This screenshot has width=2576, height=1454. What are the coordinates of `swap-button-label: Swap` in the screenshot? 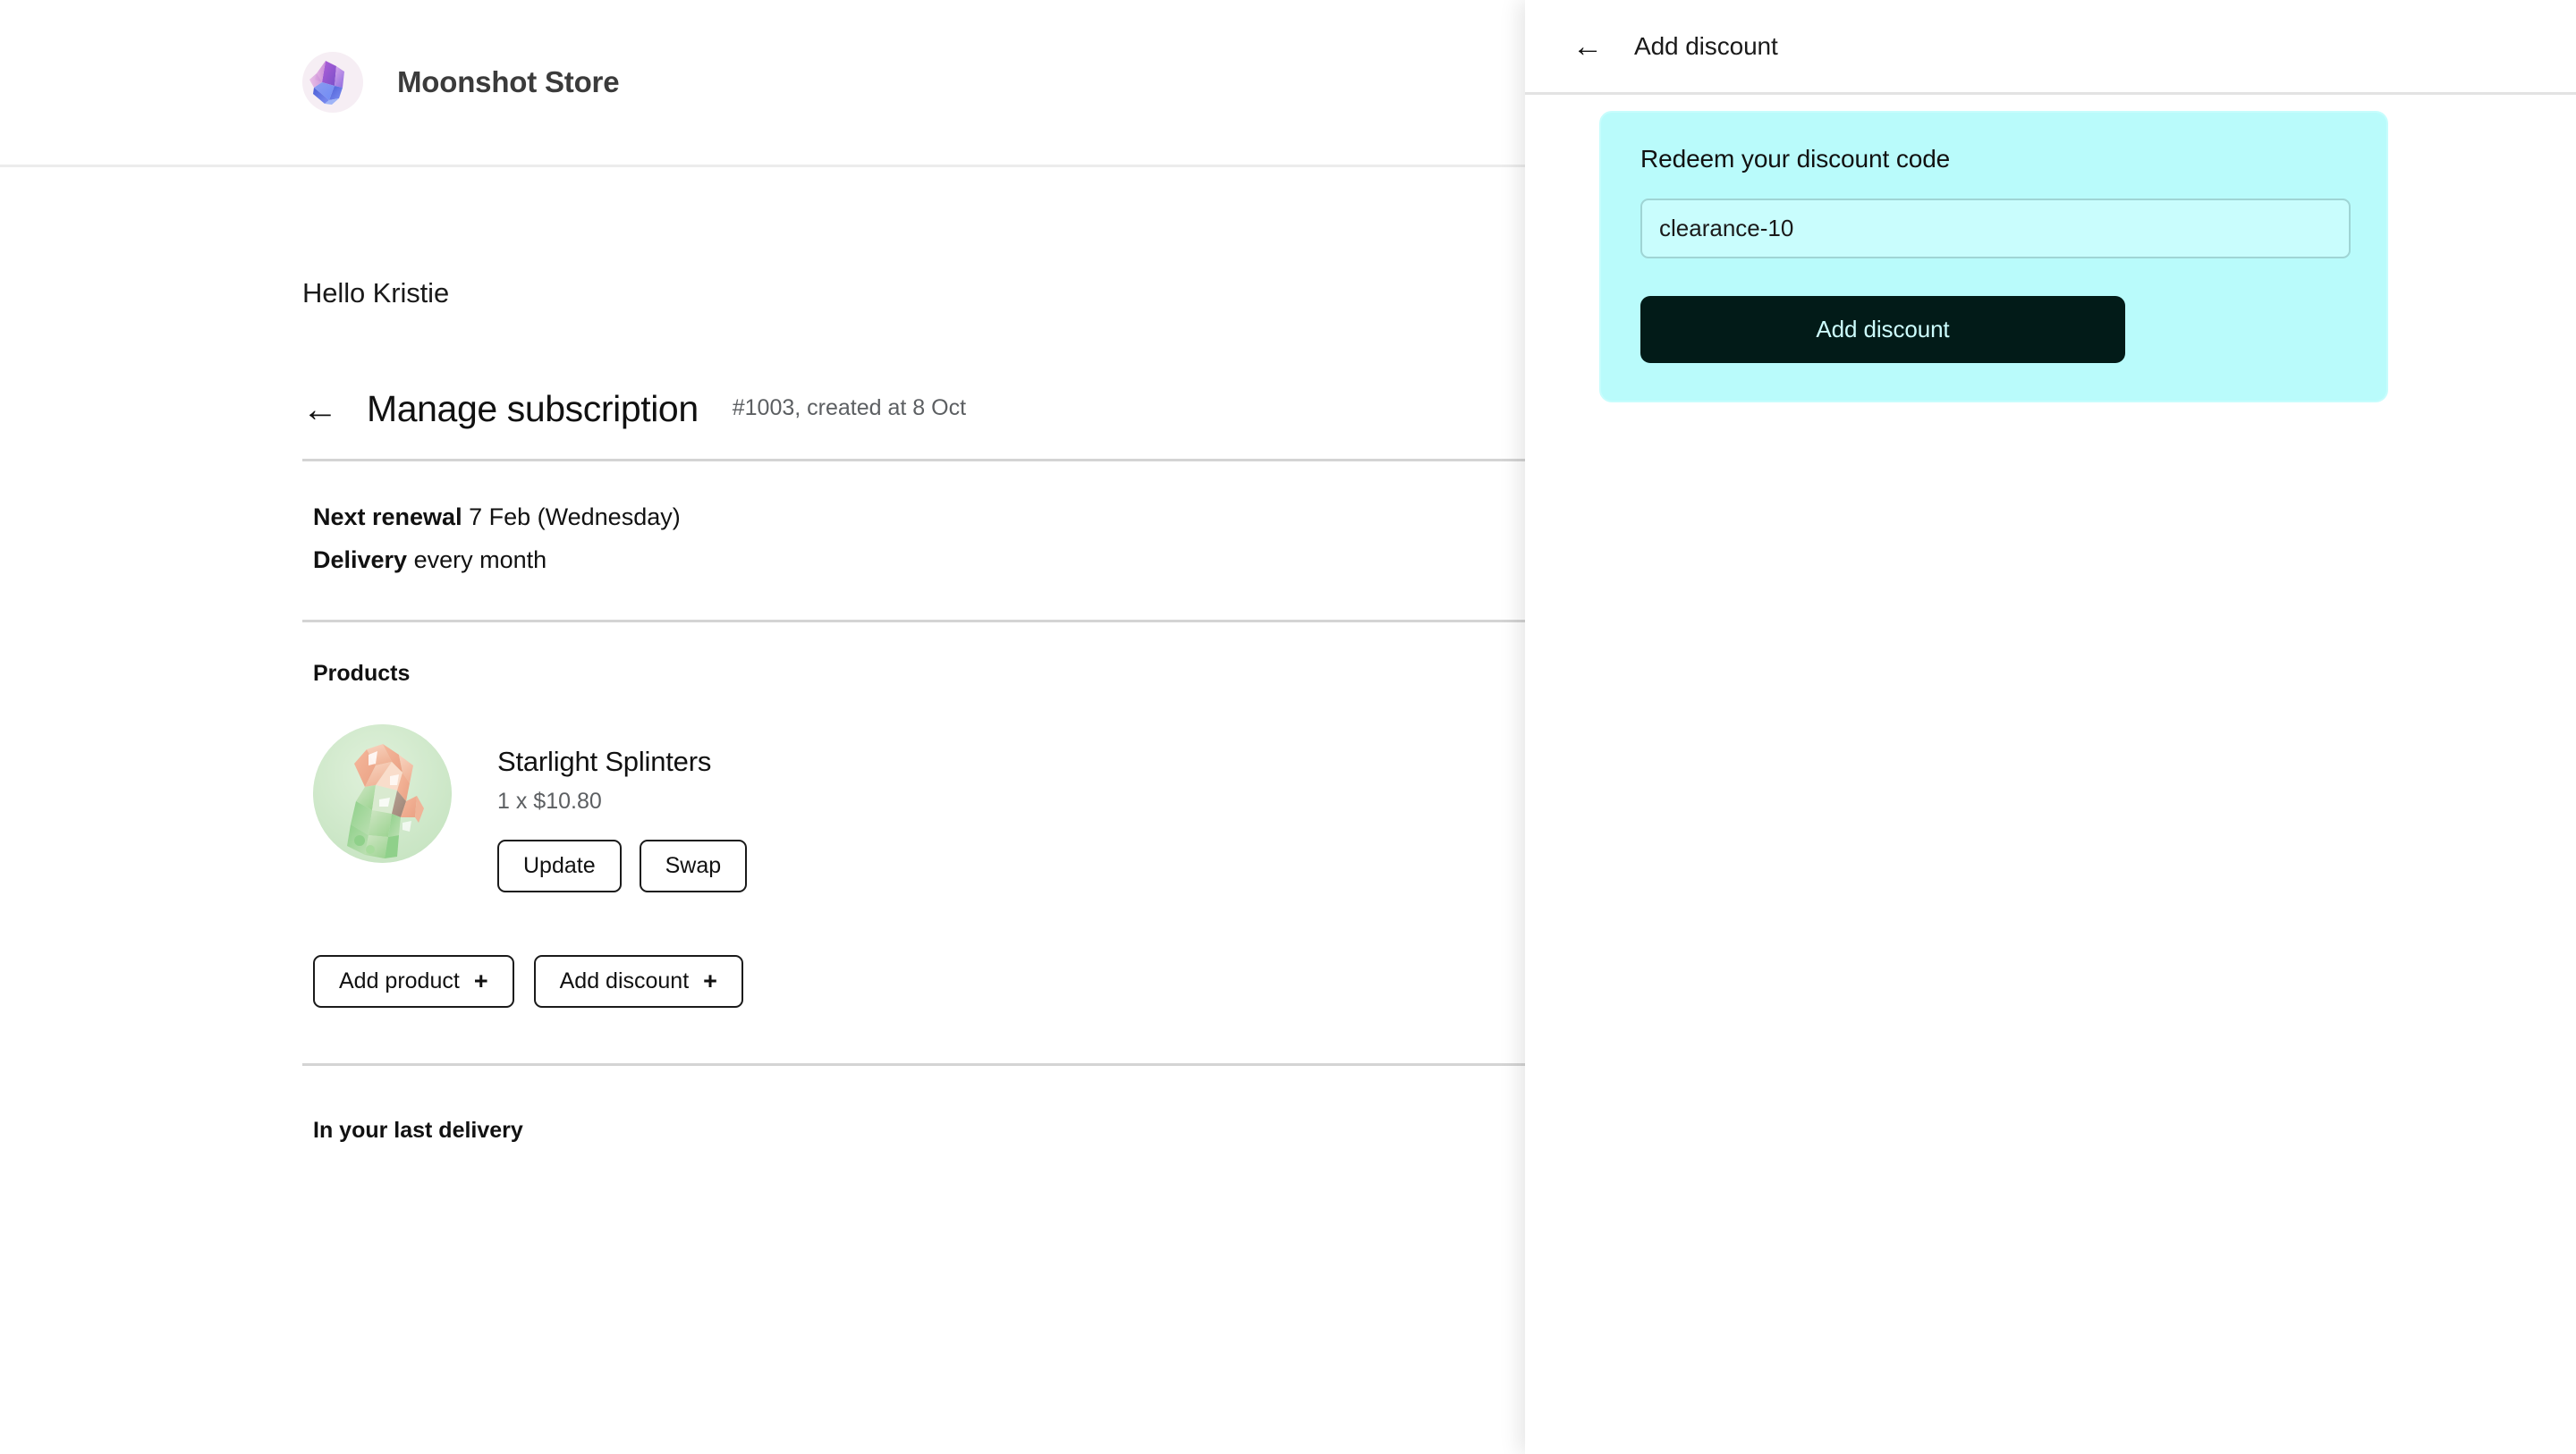 It's located at (693, 865).